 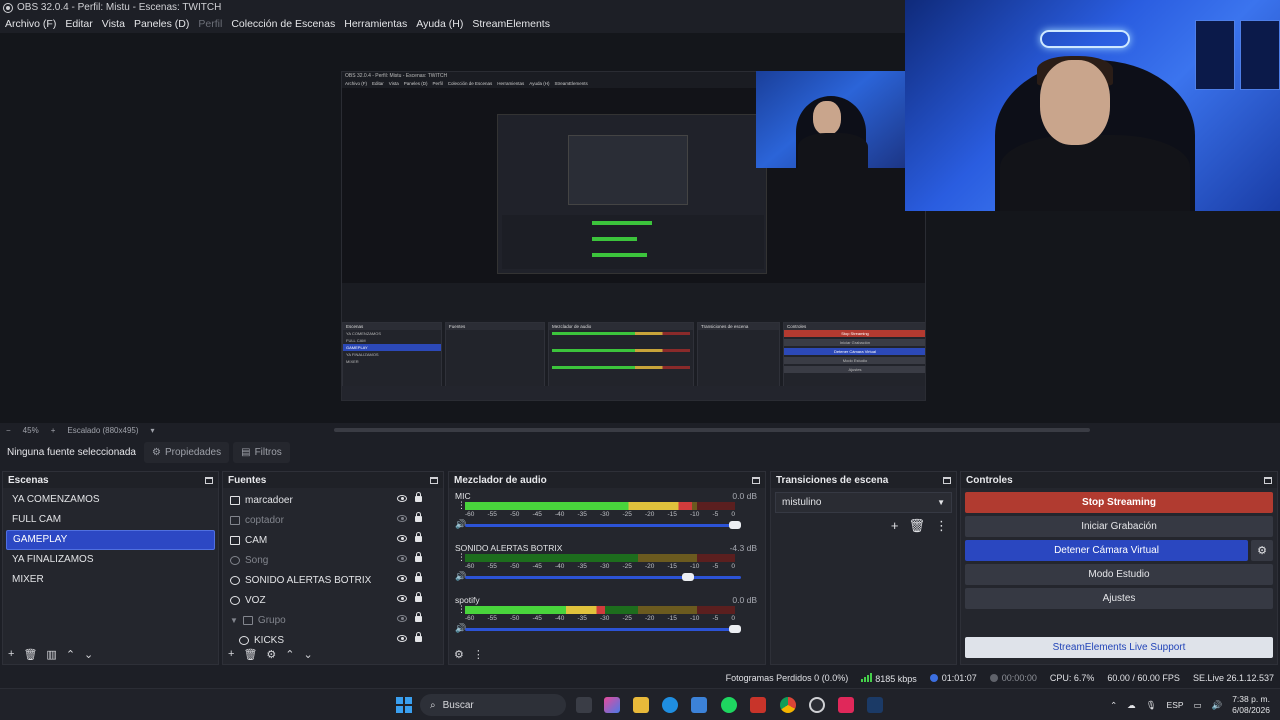 I want to click on properties-button: ⚙ Propiedades, so click(x=187, y=452).